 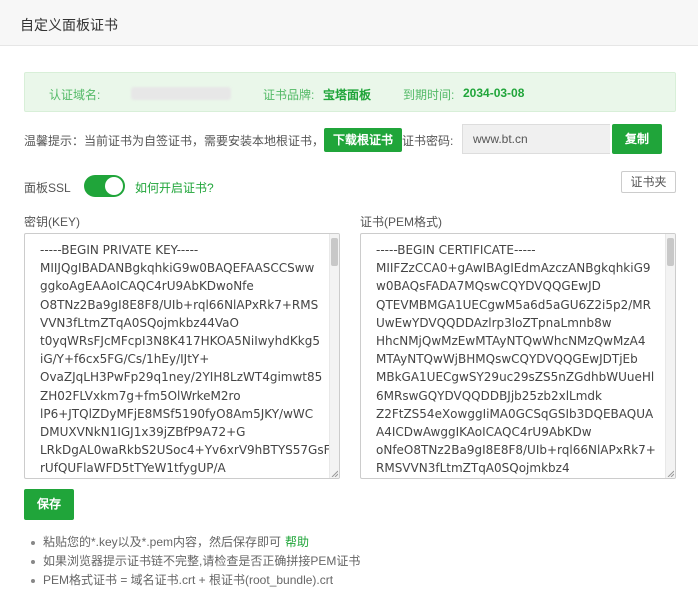 I want to click on note-item: 如果浏览器提示证书链不完整,请检查是否正确拼接PEM证书, so click(x=194, y=561).